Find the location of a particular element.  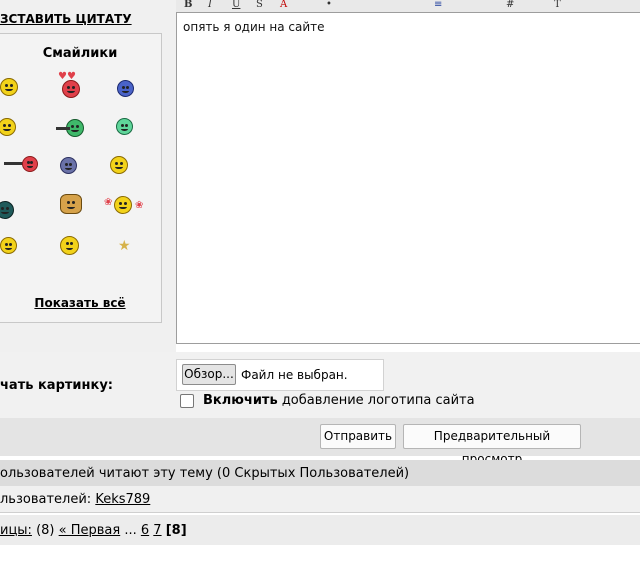

smiley-green-icon is located at coordinates (124, 126).